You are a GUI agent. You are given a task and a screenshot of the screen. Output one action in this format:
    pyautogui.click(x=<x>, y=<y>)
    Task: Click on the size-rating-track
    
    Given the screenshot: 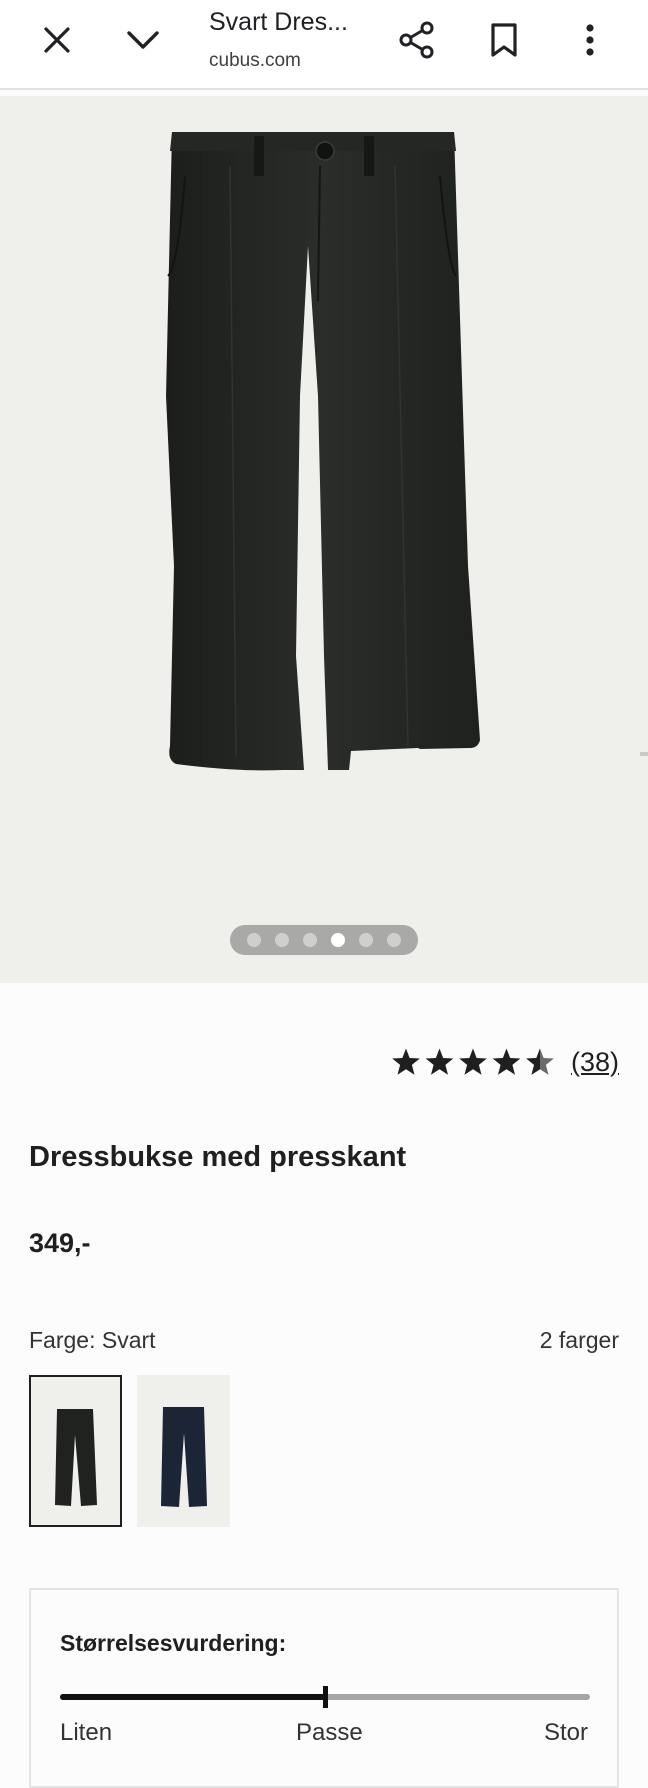 What is the action you would take?
    pyautogui.click(x=325, y=1697)
    